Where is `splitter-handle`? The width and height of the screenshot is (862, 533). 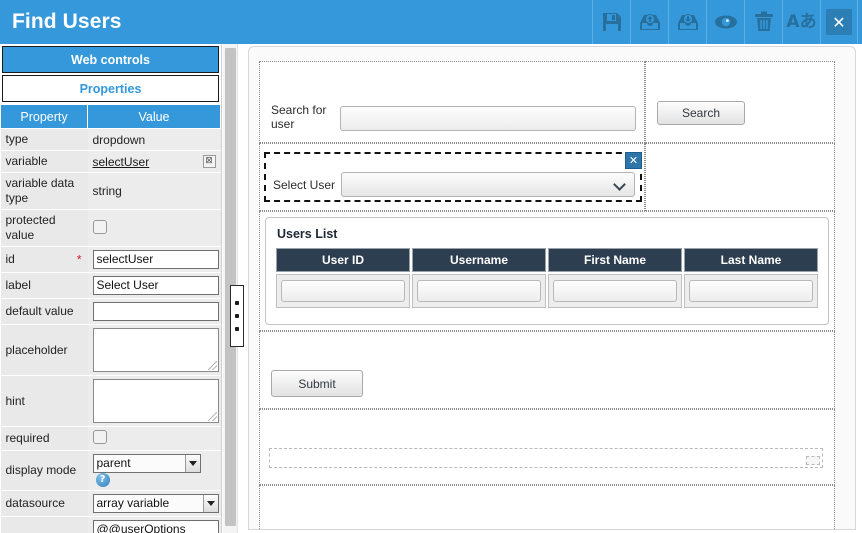
splitter-handle is located at coordinates (237, 316).